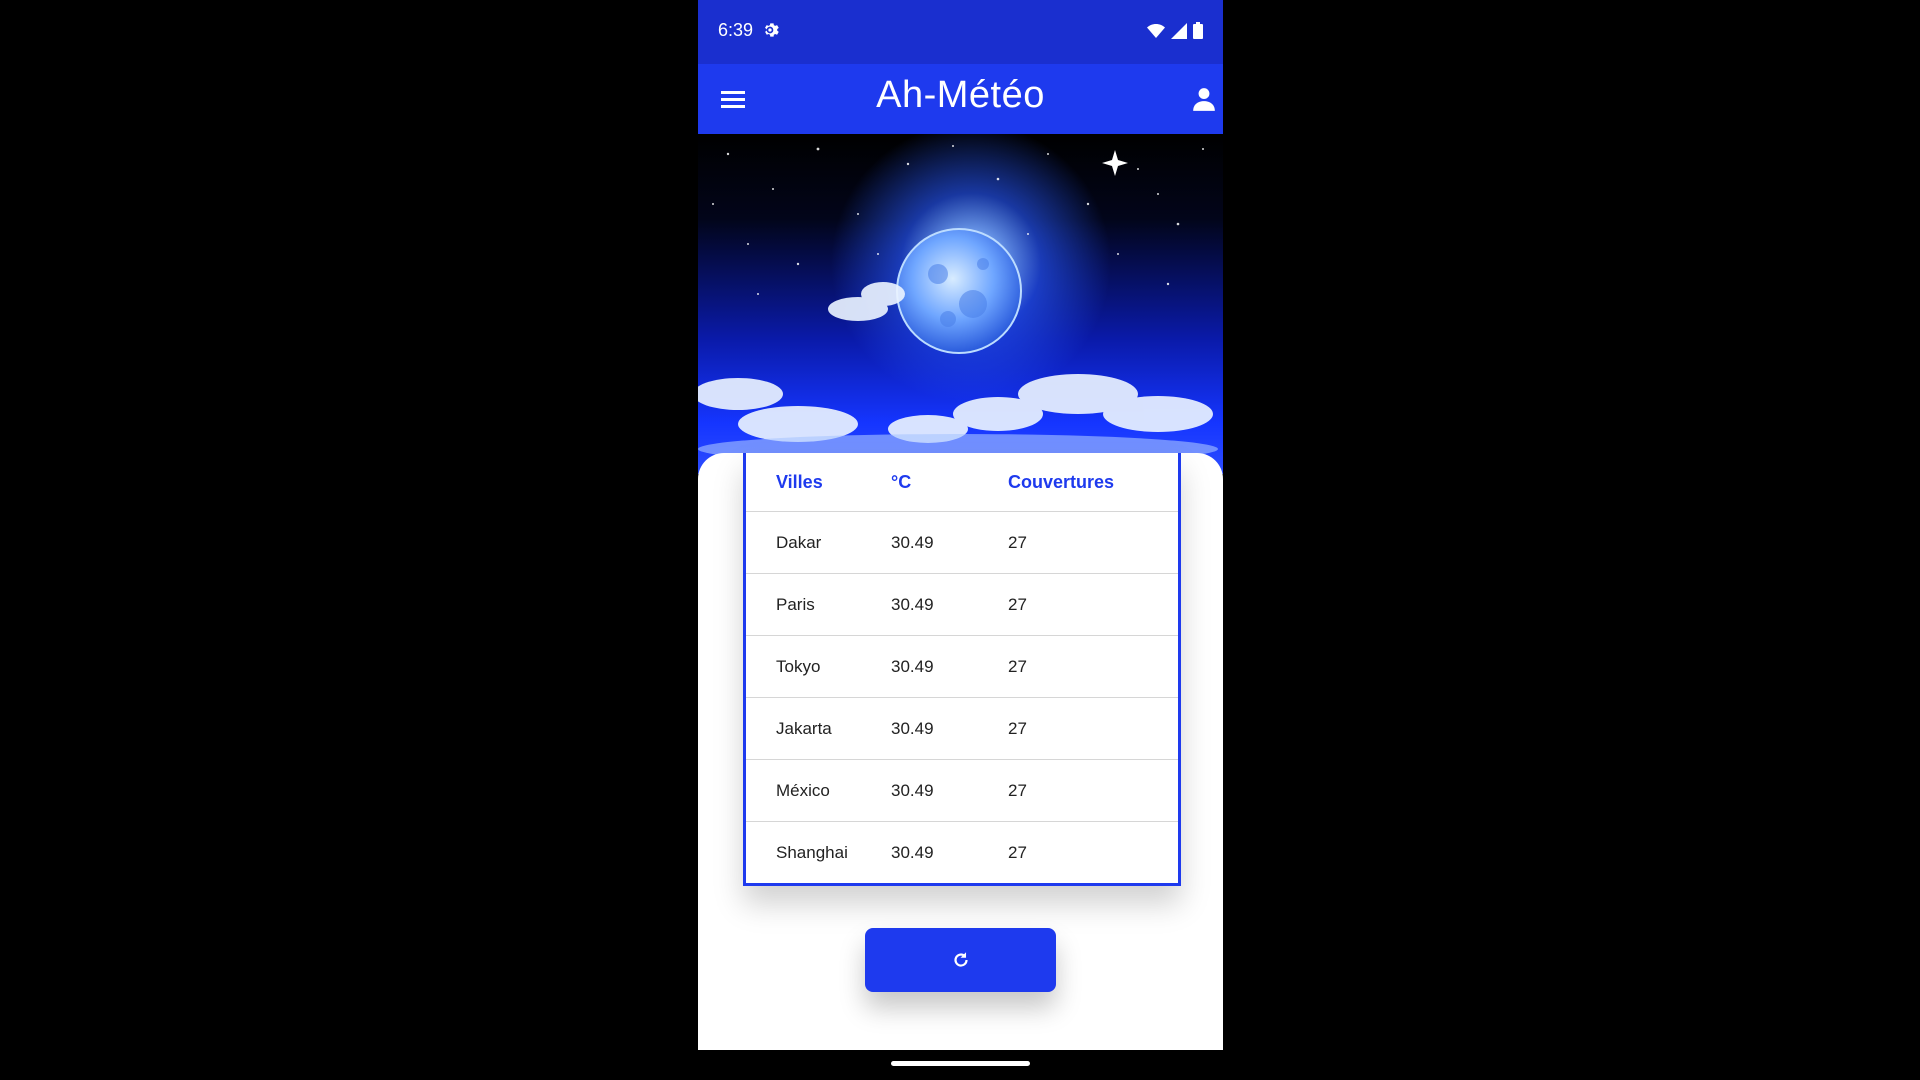 This screenshot has width=1920, height=1080. I want to click on table-row: Shanghai 30.49 27, so click(962, 852).